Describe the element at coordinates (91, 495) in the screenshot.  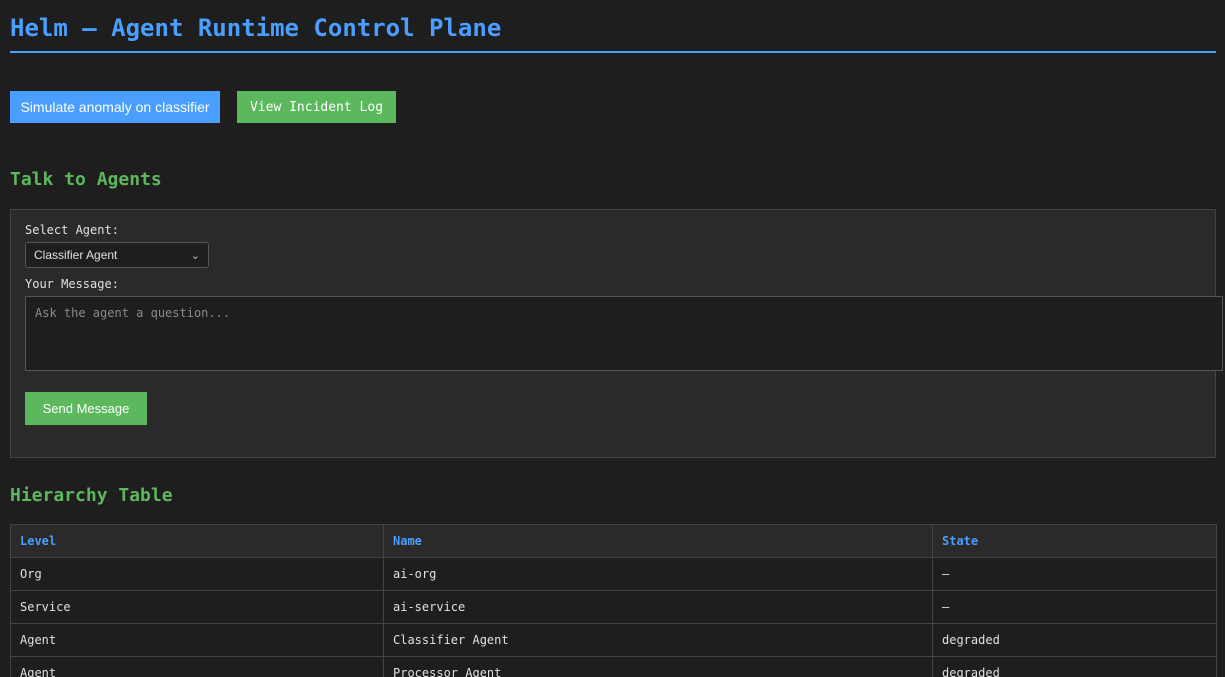
I see `hierarchy-table-heading: Hierarchy Table` at that location.